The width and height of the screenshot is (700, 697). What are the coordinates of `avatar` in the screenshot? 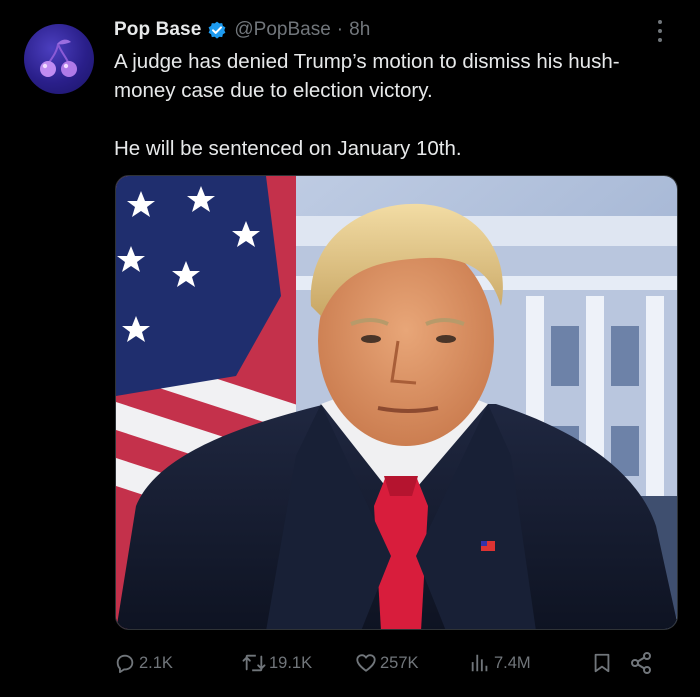 It's located at (59, 59).